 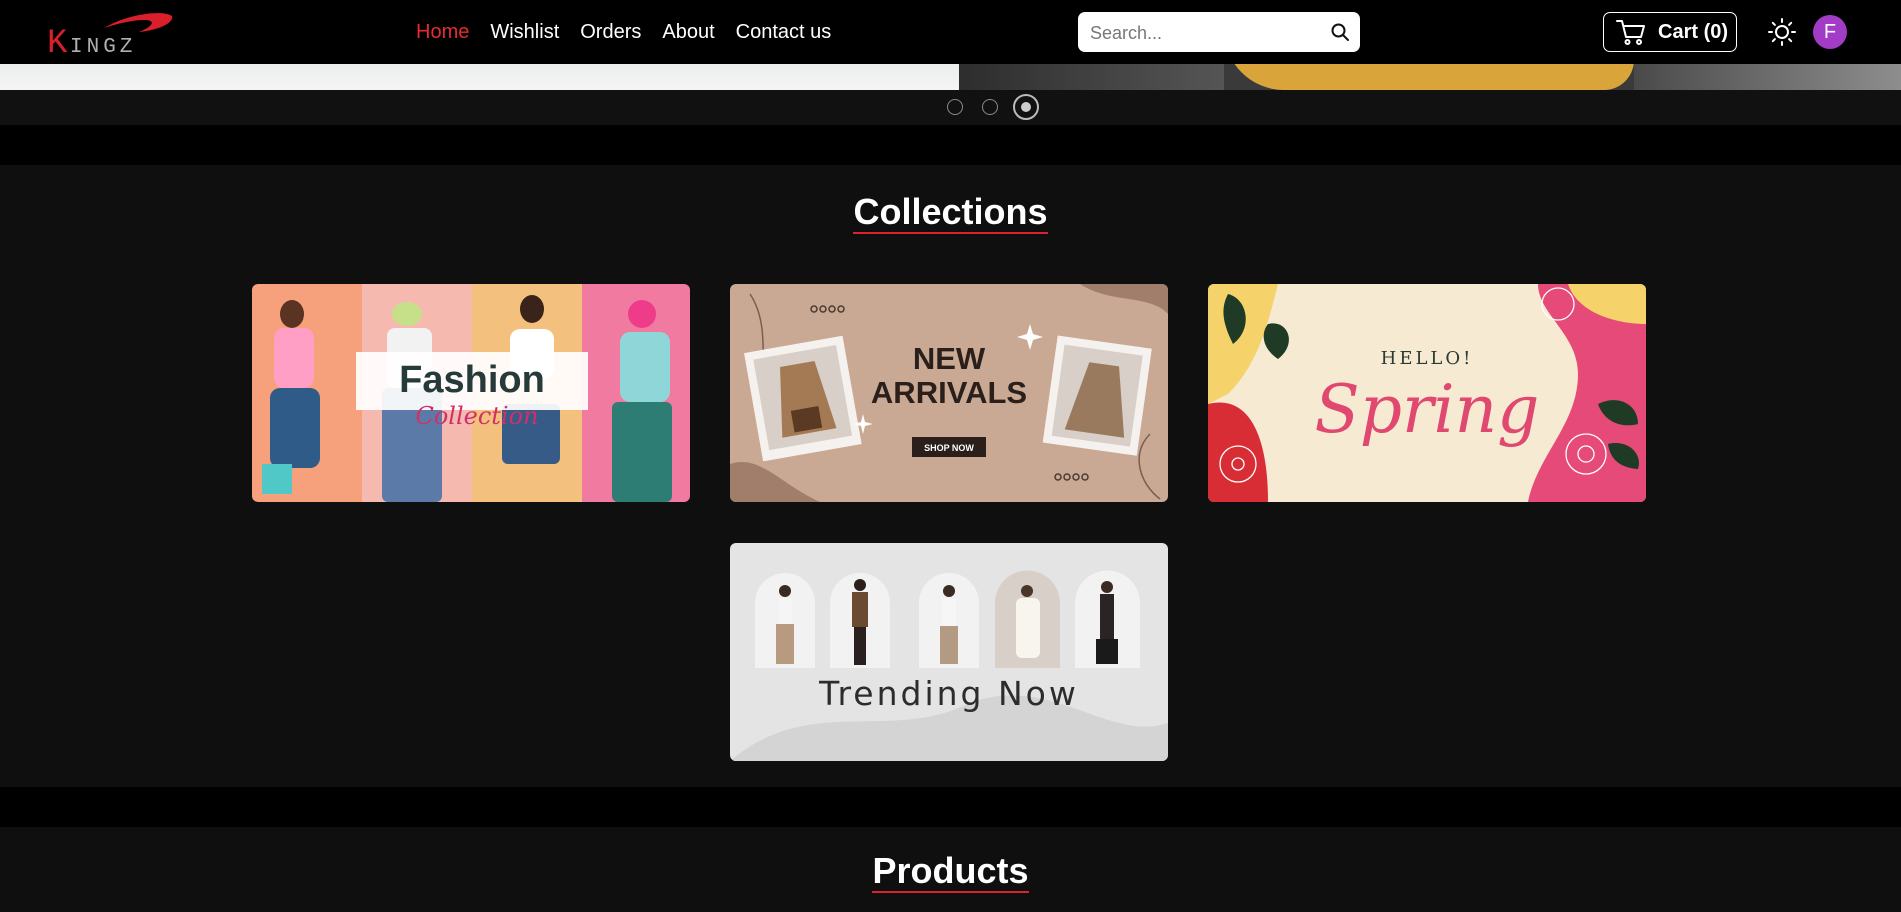 What do you see at coordinates (688, 32) in the screenshot?
I see `nav-link-about: About` at bounding box center [688, 32].